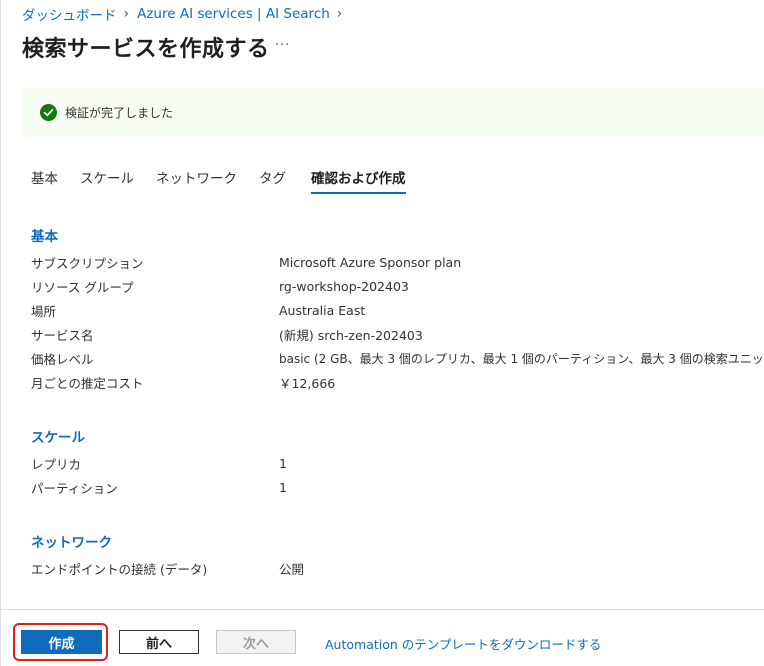  I want to click on page-title: 検索サービスを作成する, so click(146, 49).